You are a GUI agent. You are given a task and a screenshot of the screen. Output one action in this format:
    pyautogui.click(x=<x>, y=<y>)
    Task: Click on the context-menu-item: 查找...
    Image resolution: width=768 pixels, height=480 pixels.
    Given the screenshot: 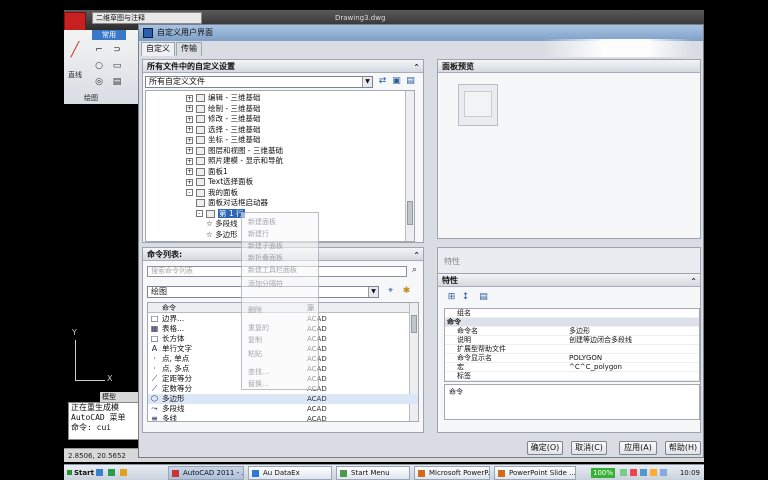 What is the action you would take?
    pyautogui.click(x=258, y=372)
    